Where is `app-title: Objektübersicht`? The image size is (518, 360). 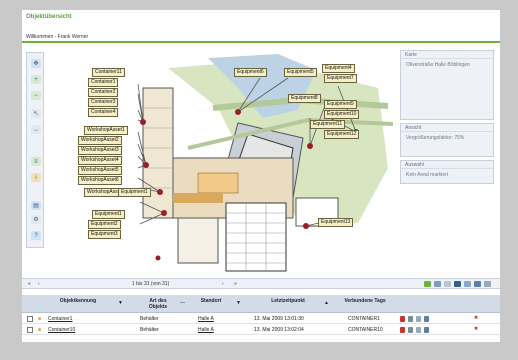
app-title: Objektübersicht is located at coordinates (49, 17).